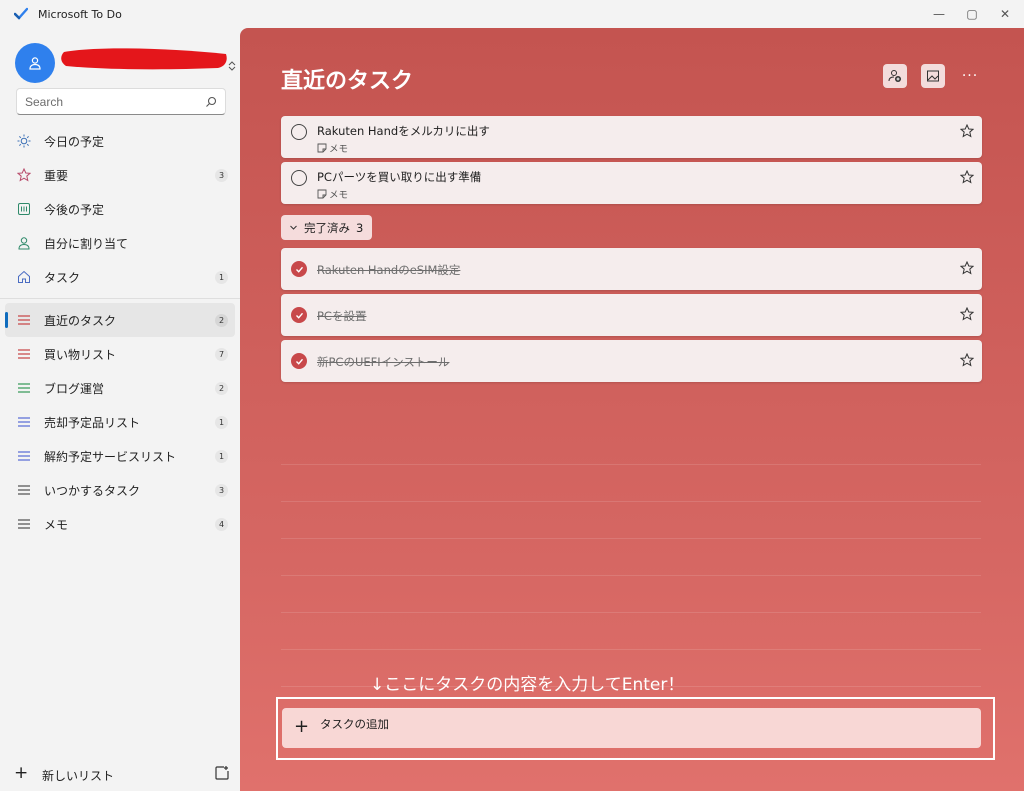 The width and height of the screenshot is (1024, 791). What do you see at coordinates (24, 277) in the screenshot?
I see `home-icon` at bounding box center [24, 277].